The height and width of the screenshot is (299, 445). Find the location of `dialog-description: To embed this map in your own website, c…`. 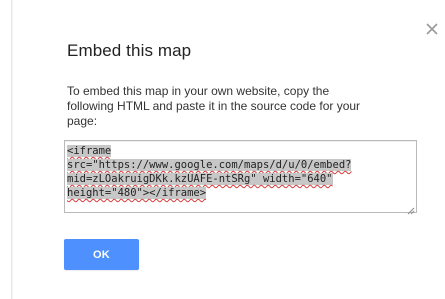

dialog-description: To embed this map in your own website, c… is located at coordinates (214, 106).